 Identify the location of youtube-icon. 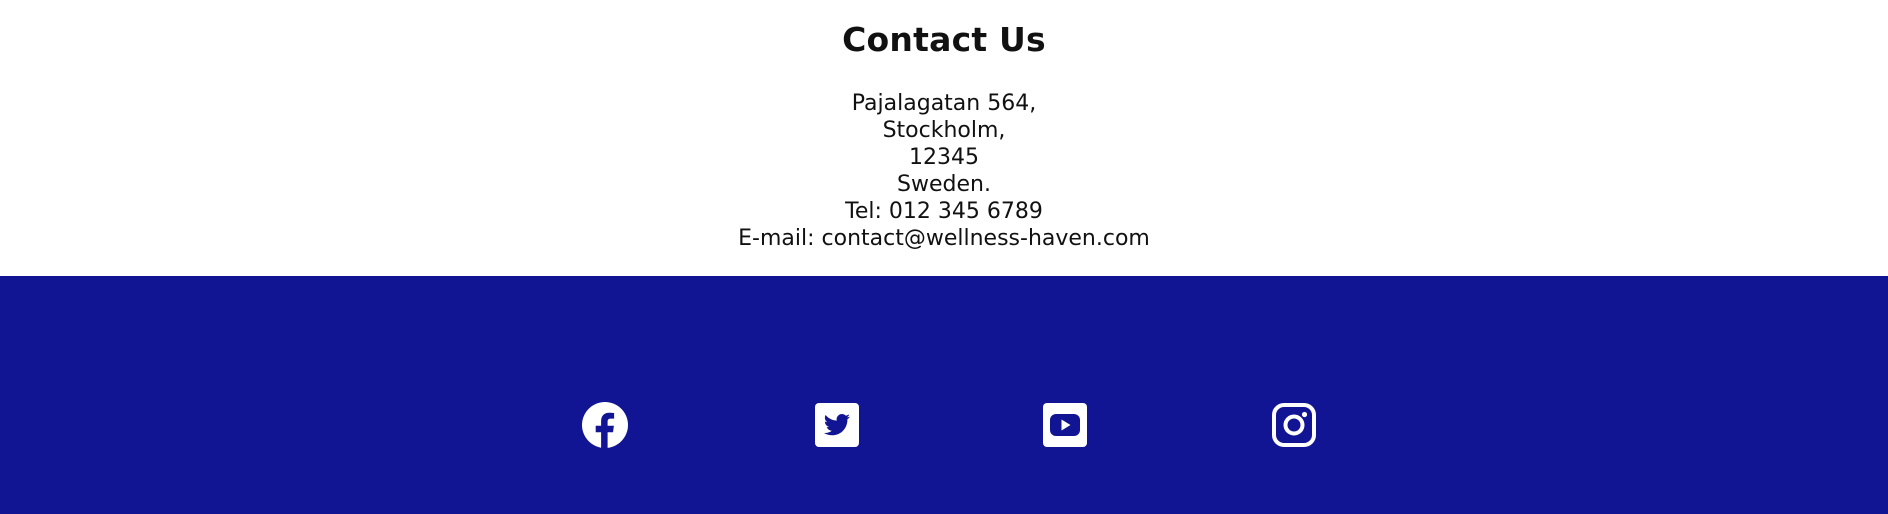
(1065, 425).